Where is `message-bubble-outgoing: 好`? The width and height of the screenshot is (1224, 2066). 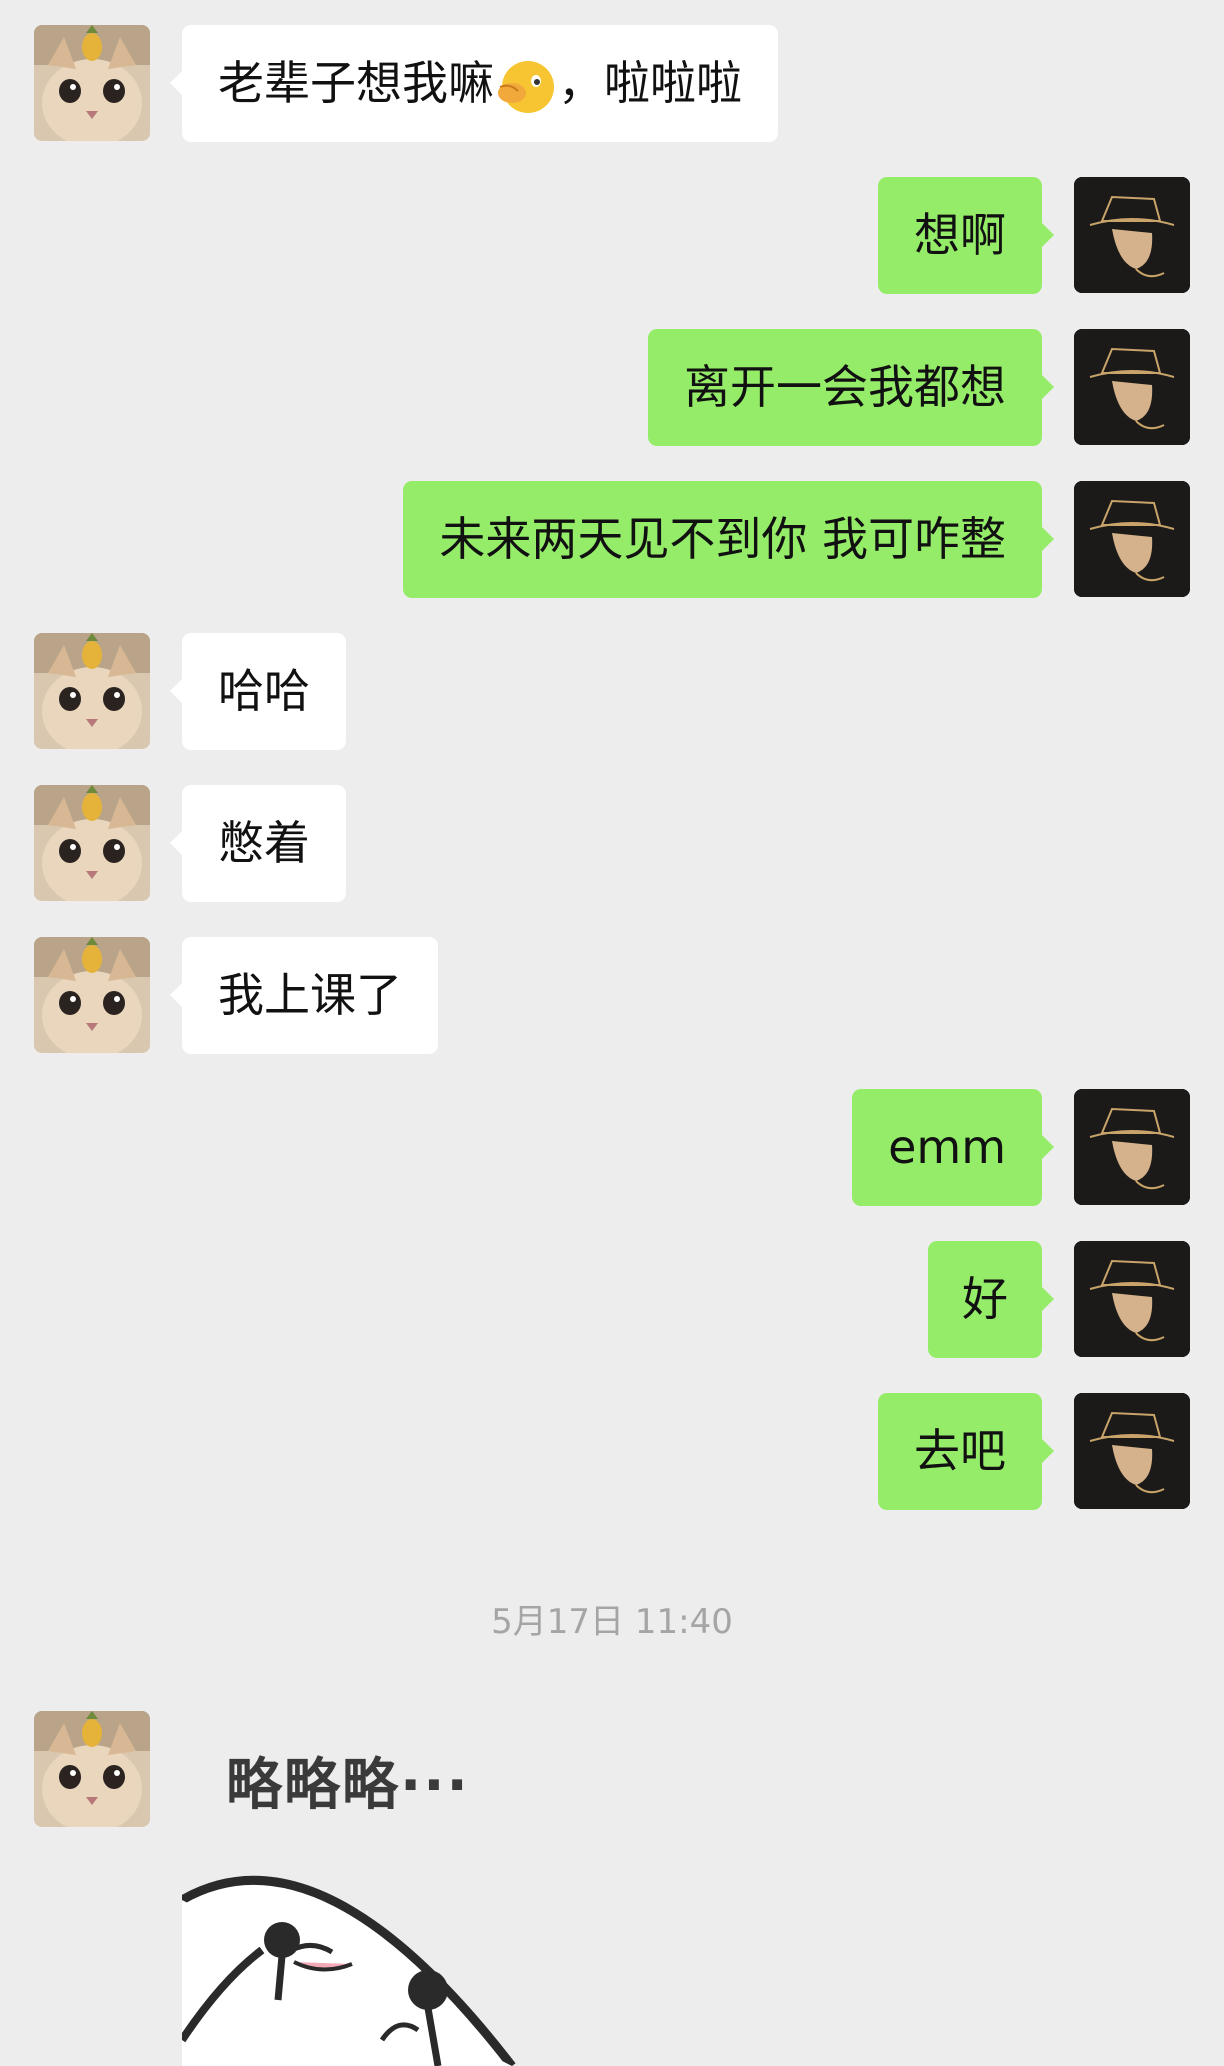 message-bubble-outgoing: 好 is located at coordinates (991, 1299).